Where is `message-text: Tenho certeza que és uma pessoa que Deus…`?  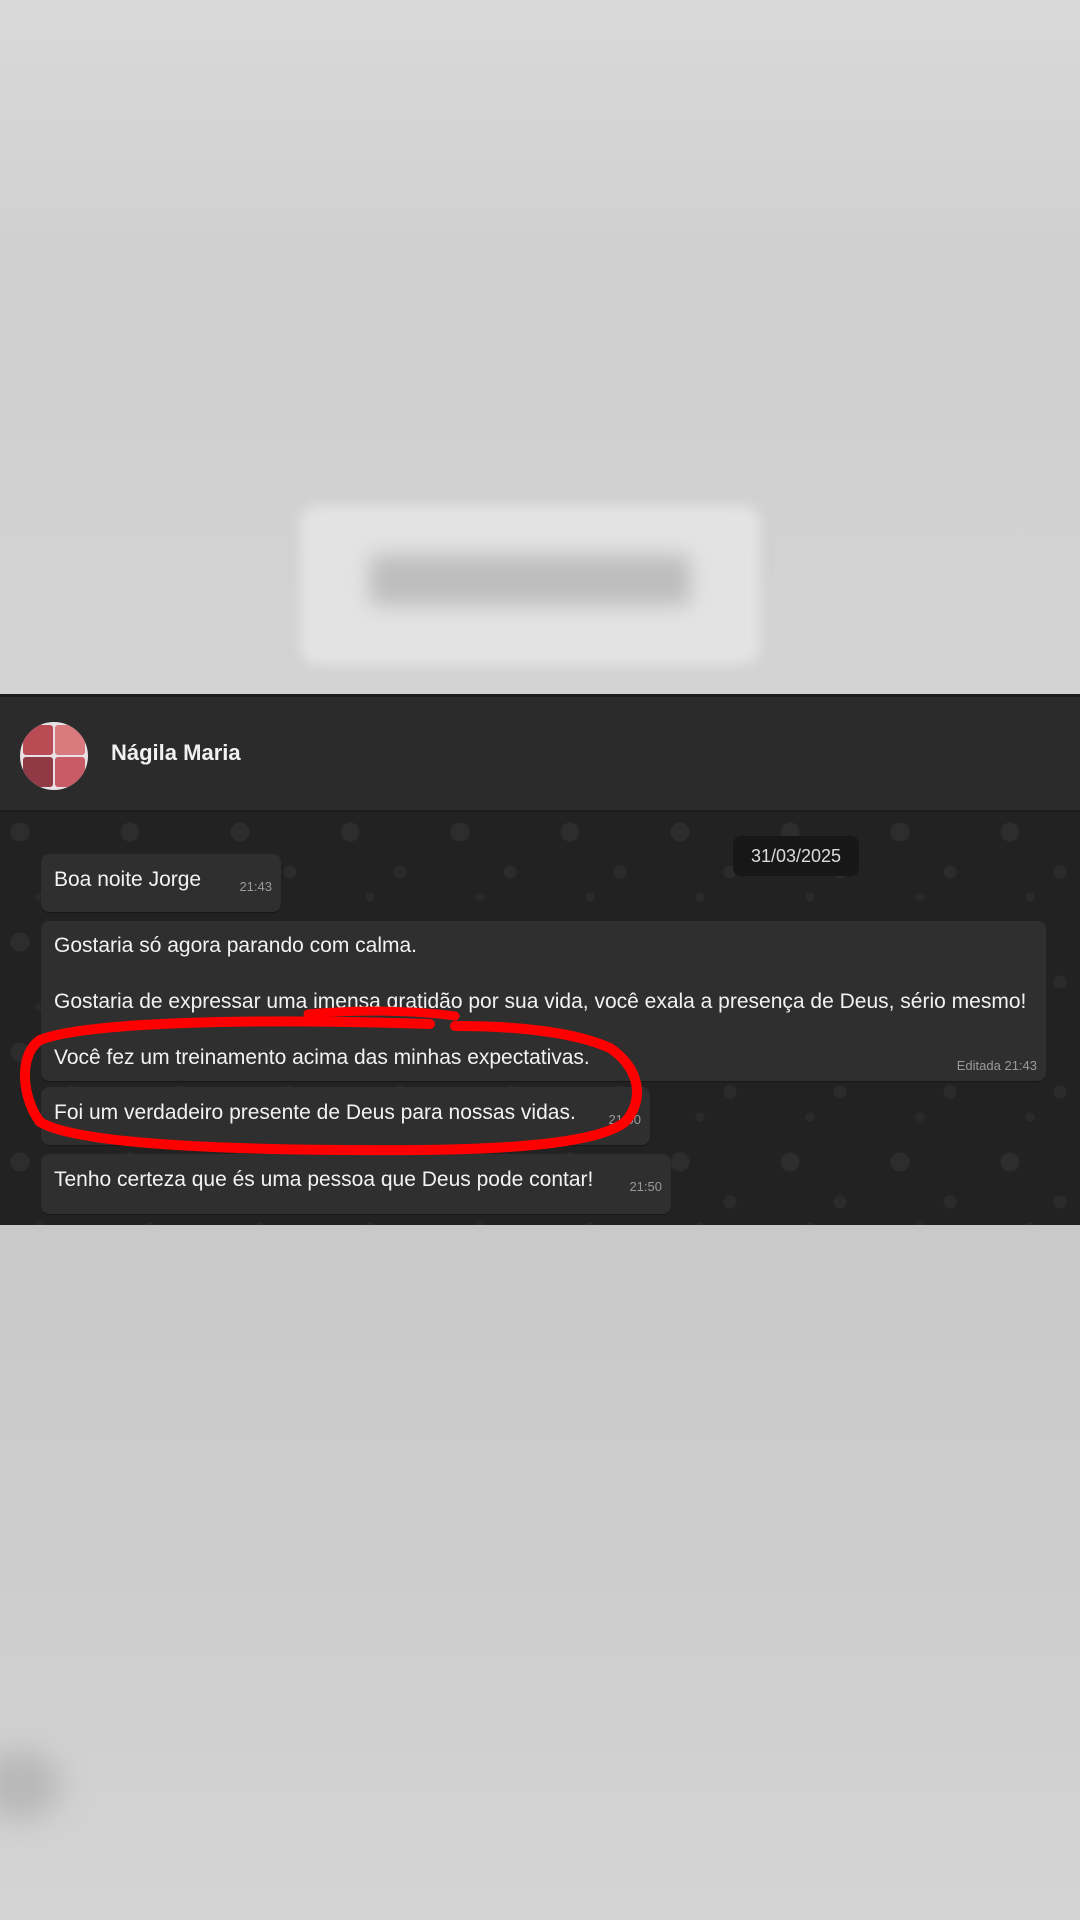
message-text: Tenho certeza que és uma pessoa que Deus… is located at coordinates (324, 1179).